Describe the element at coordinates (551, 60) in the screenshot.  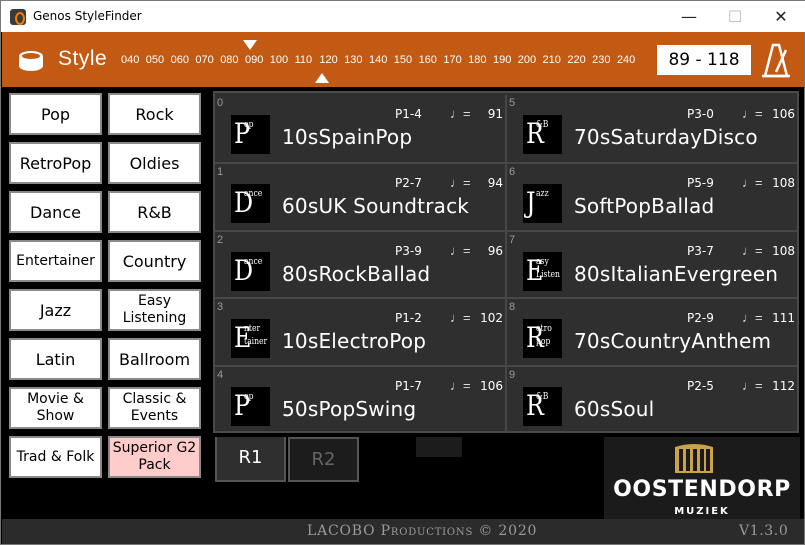
I see `tempo-mark: 210` at that location.